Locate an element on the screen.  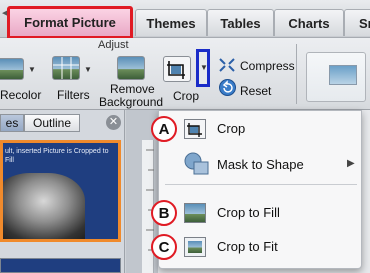
tab-themes: Themes is located at coordinates (171, 22).